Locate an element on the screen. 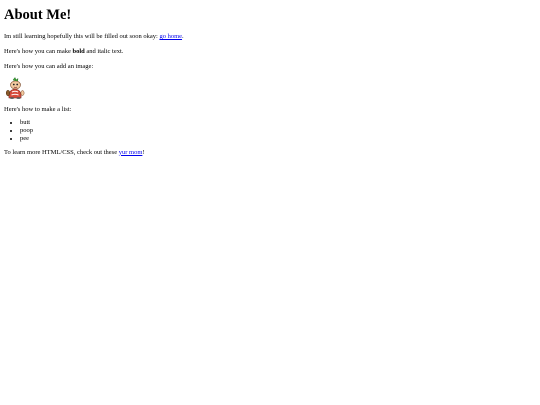  yur-mom-link: yur mom is located at coordinates (131, 152).